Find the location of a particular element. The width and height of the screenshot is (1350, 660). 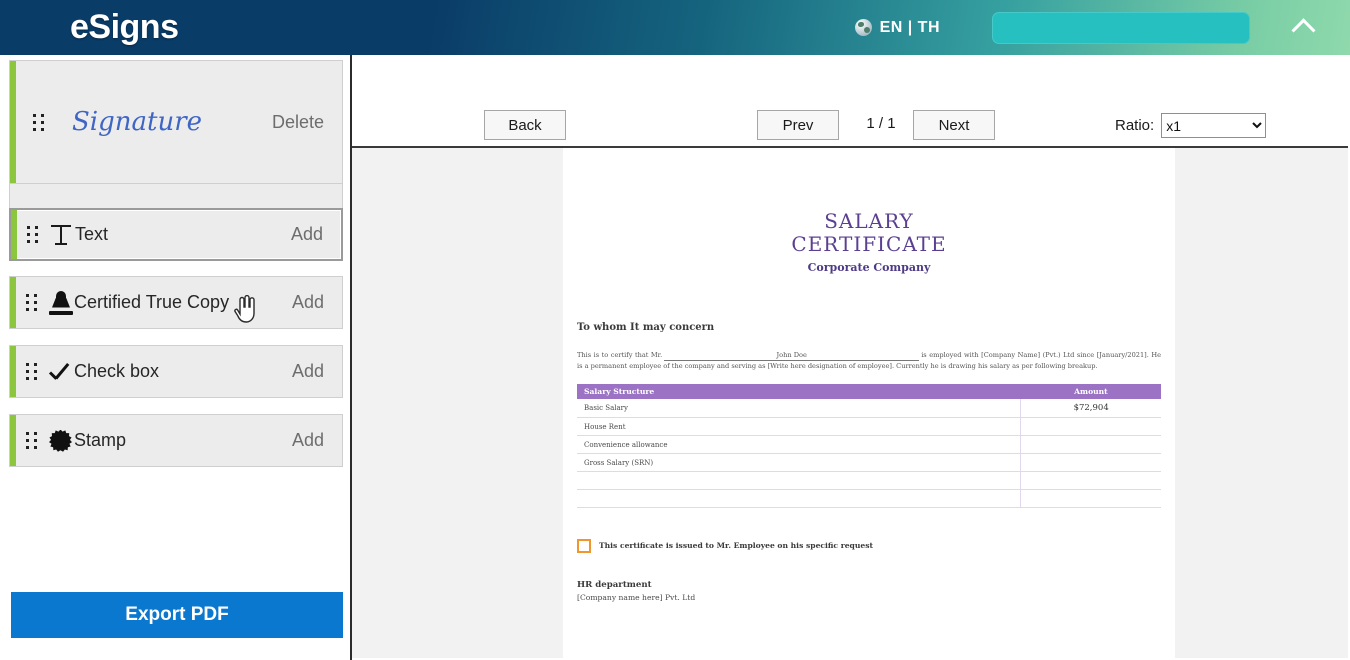

globe-icon is located at coordinates (863, 27).